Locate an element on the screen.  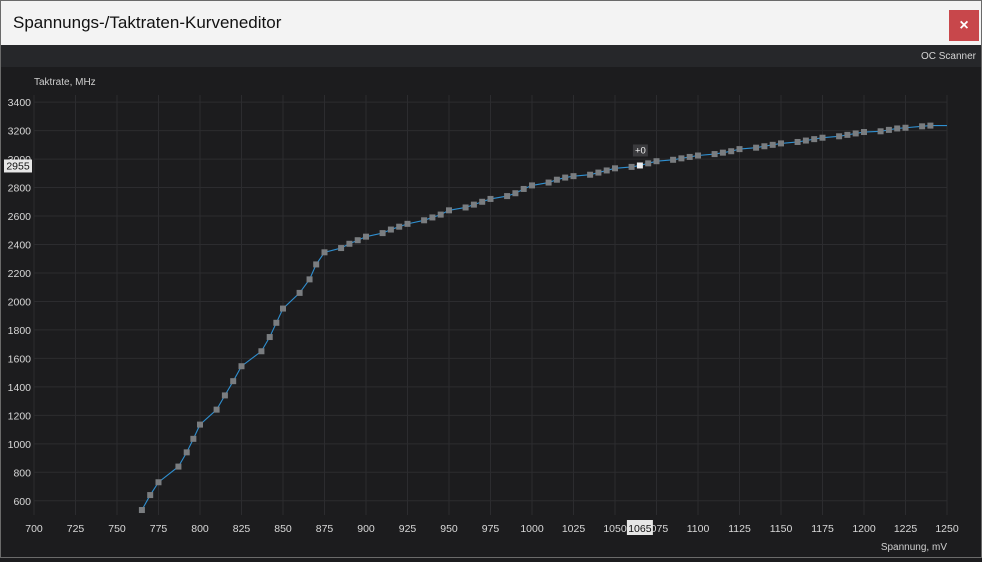
selected-curve-point is located at coordinates (639, 165).